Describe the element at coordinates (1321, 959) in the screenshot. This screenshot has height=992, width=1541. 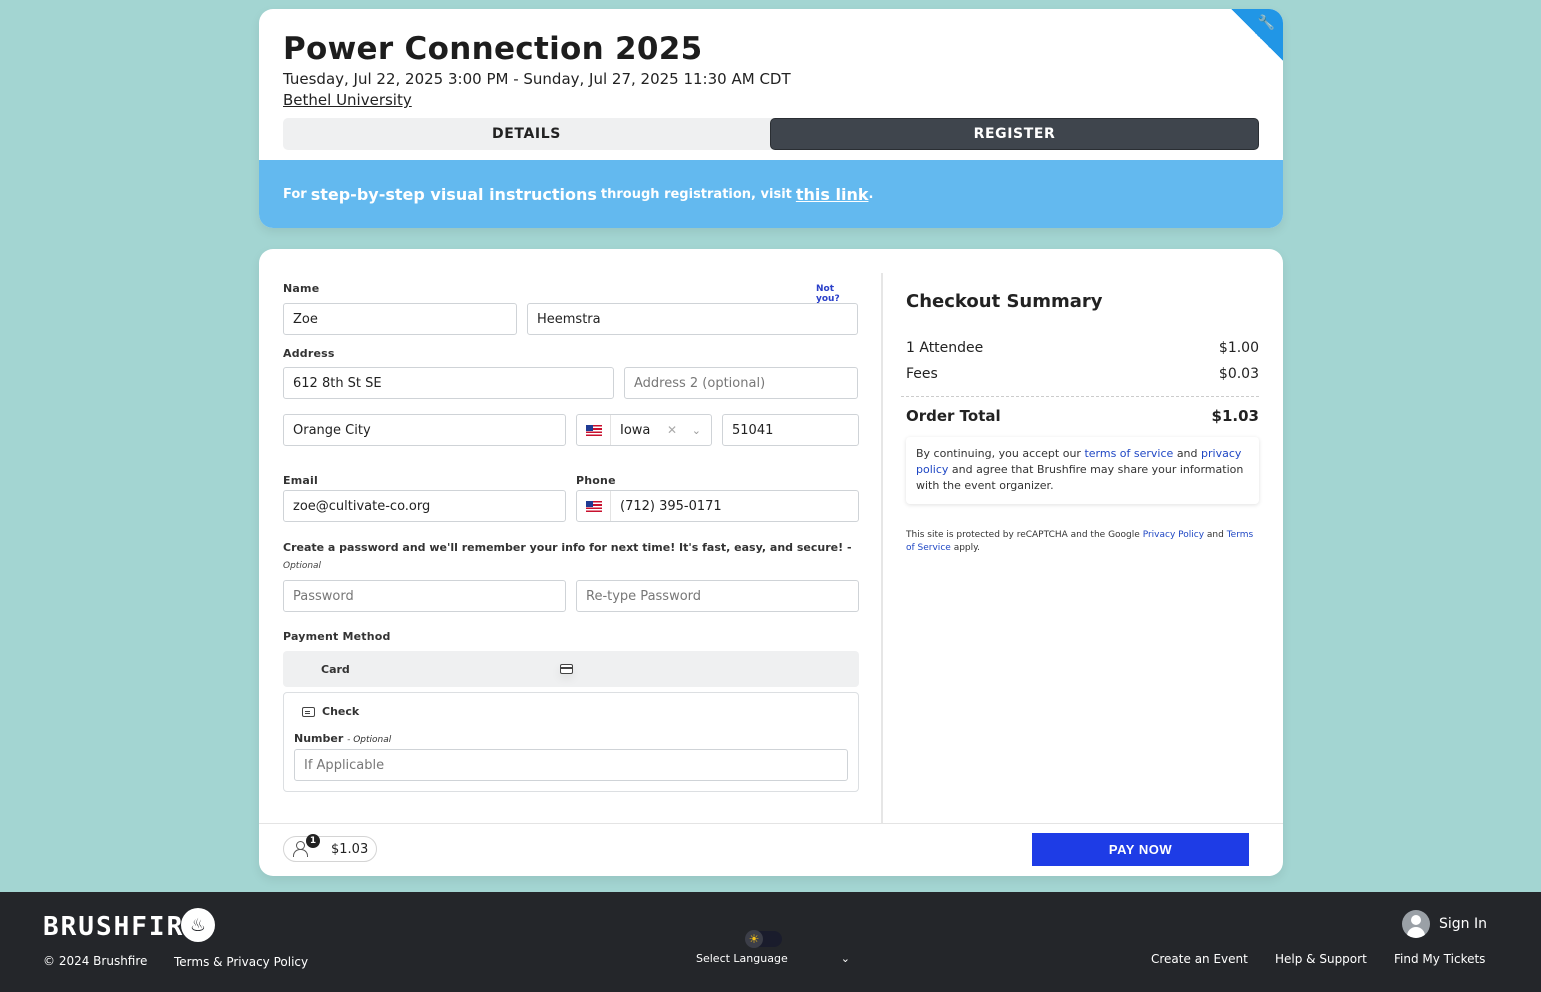
I see `footer-link-help: Help & Support` at that location.